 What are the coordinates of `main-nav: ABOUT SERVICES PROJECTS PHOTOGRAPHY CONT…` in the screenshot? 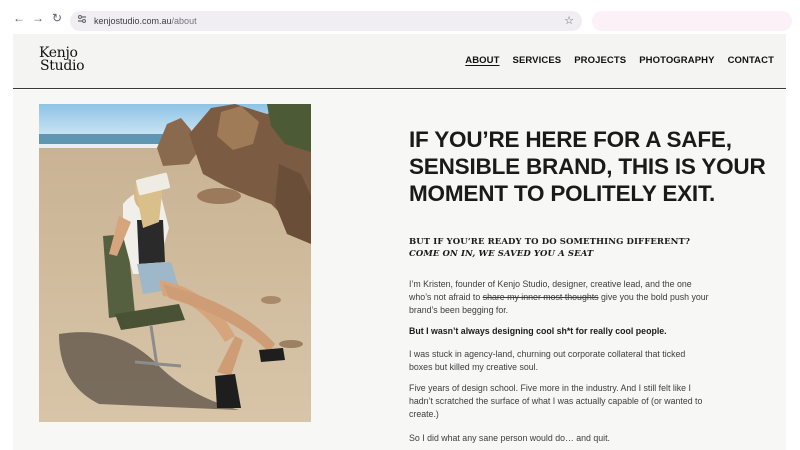 It's located at (619, 62).